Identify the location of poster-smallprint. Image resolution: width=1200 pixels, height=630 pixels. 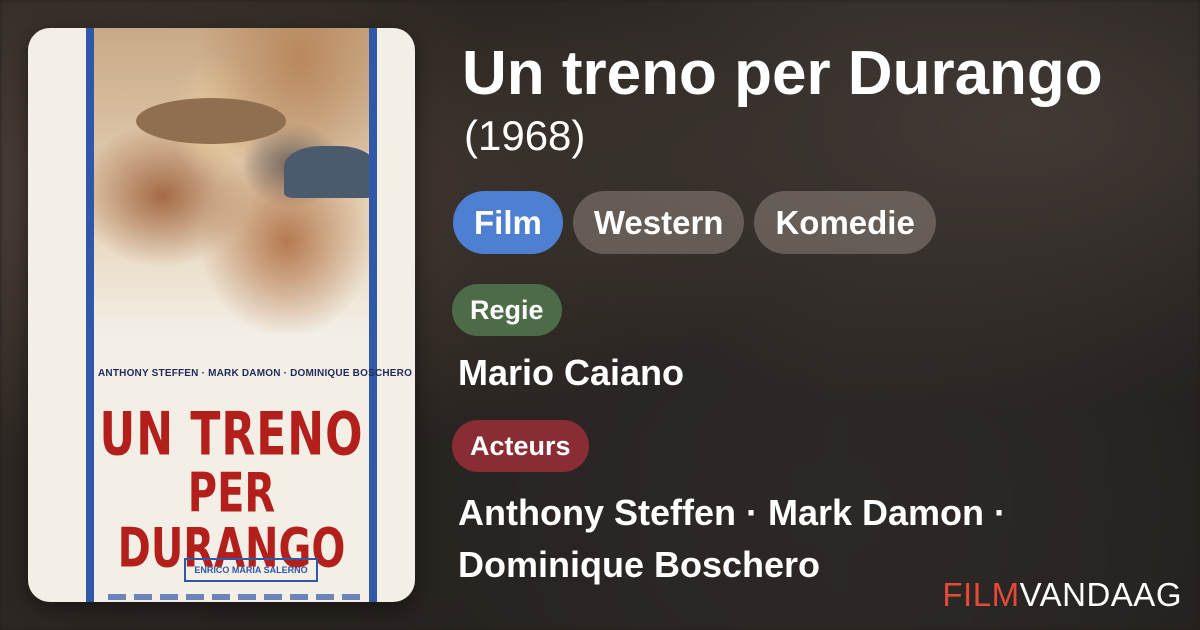
(236, 597).